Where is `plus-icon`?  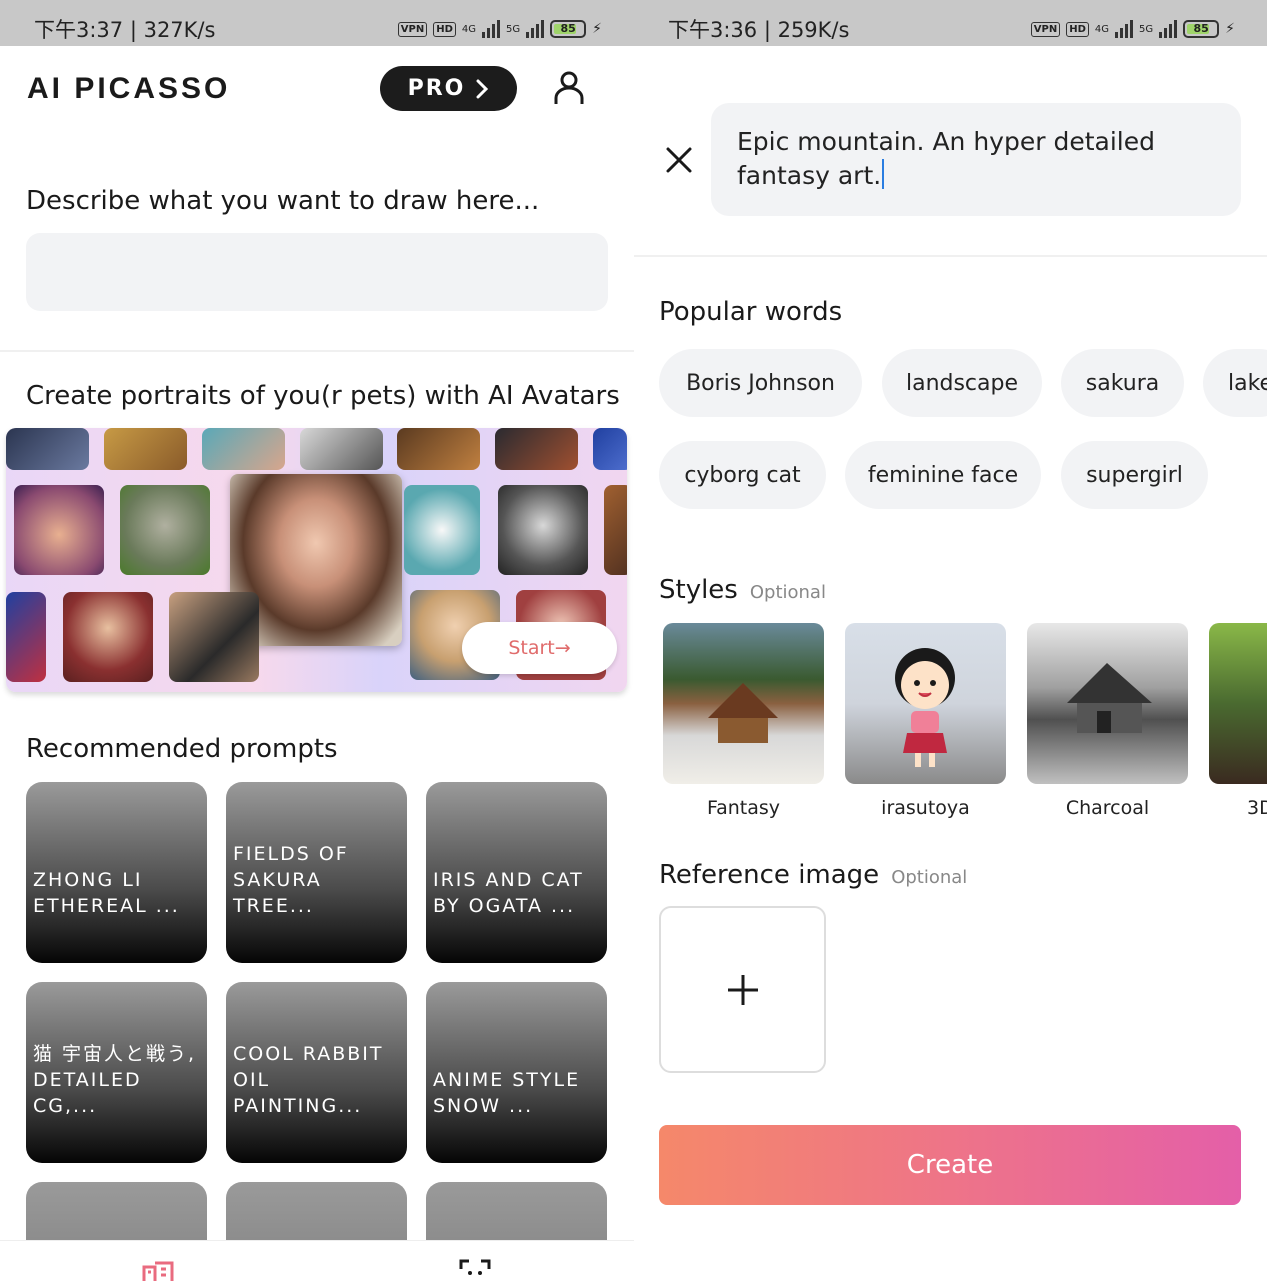 plus-icon is located at coordinates (742, 989).